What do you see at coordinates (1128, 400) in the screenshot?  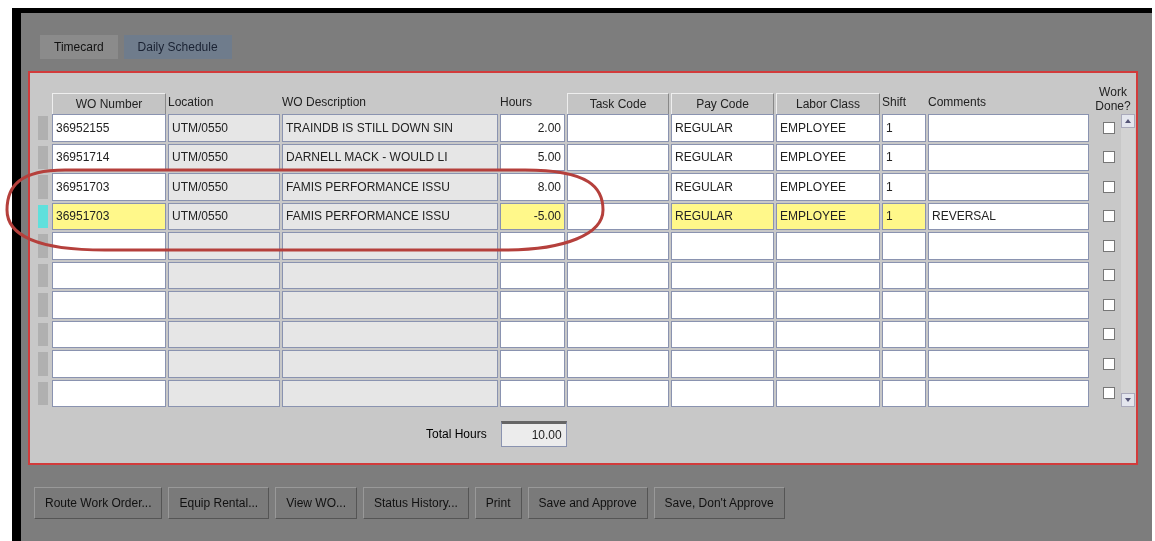 I see `scroll-down-icon` at bounding box center [1128, 400].